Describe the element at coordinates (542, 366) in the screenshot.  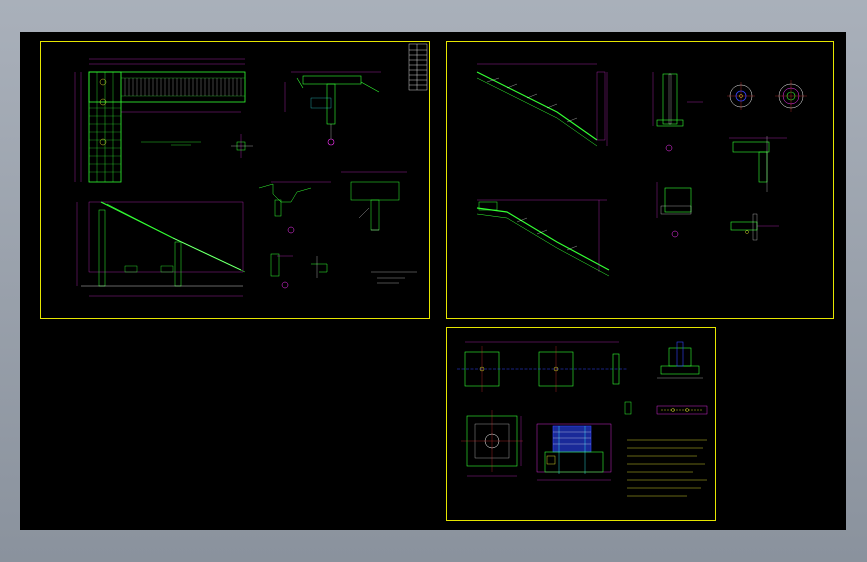
I see `base-plan` at that location.